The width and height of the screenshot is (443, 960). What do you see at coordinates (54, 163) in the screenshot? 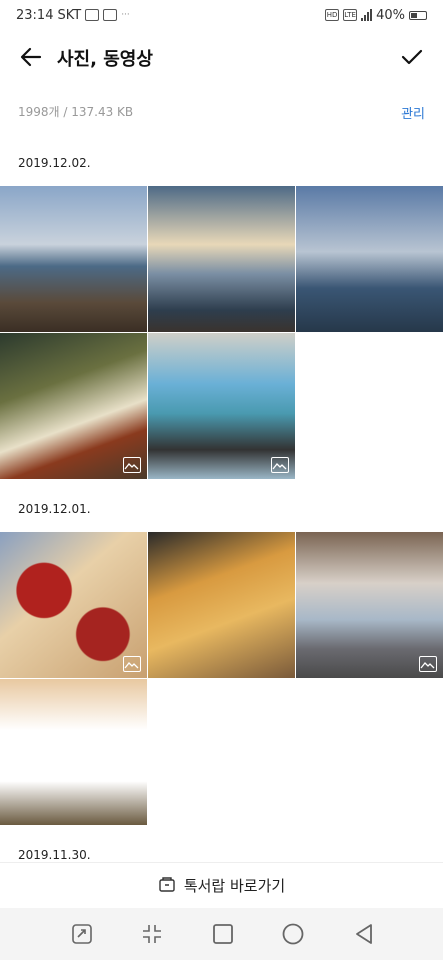
I see `section-date: 2019.12.02.` at bounding box center [54, 163].